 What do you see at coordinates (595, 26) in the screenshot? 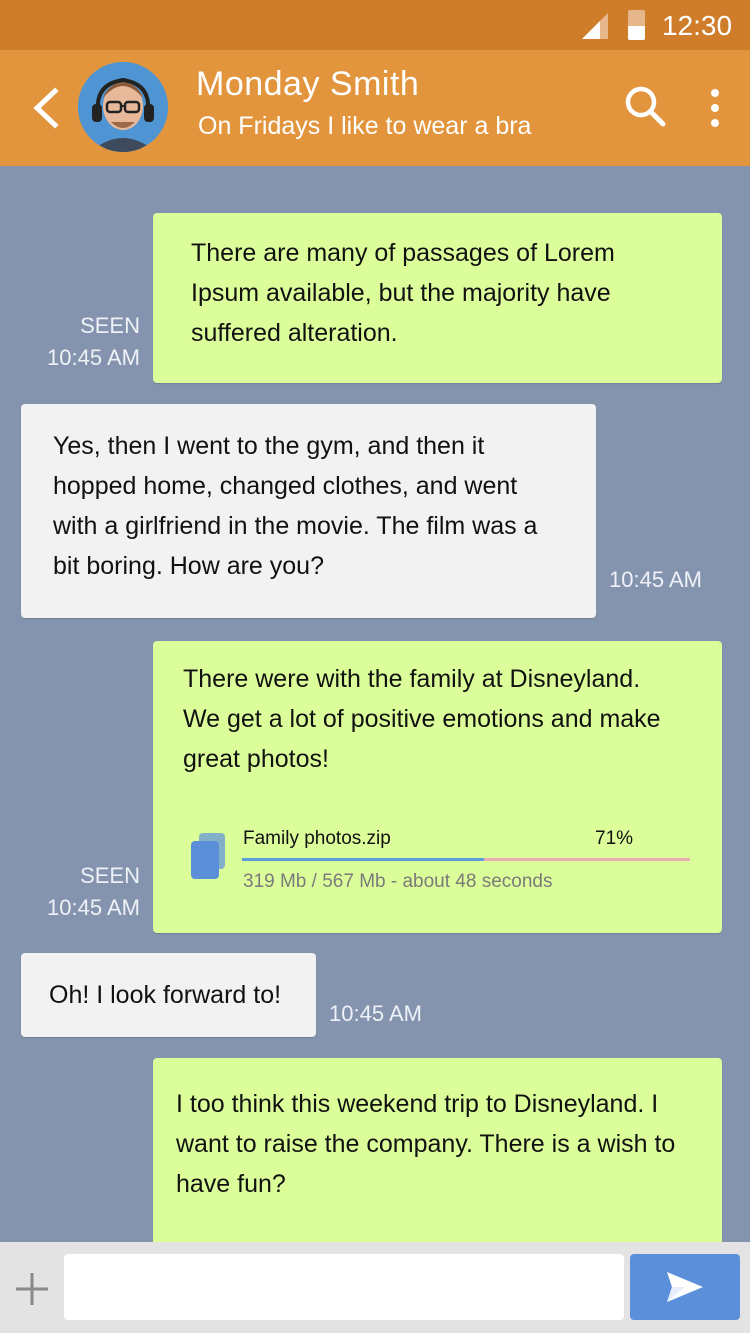
I see `signal-icon` at bounding box center [595, 26].